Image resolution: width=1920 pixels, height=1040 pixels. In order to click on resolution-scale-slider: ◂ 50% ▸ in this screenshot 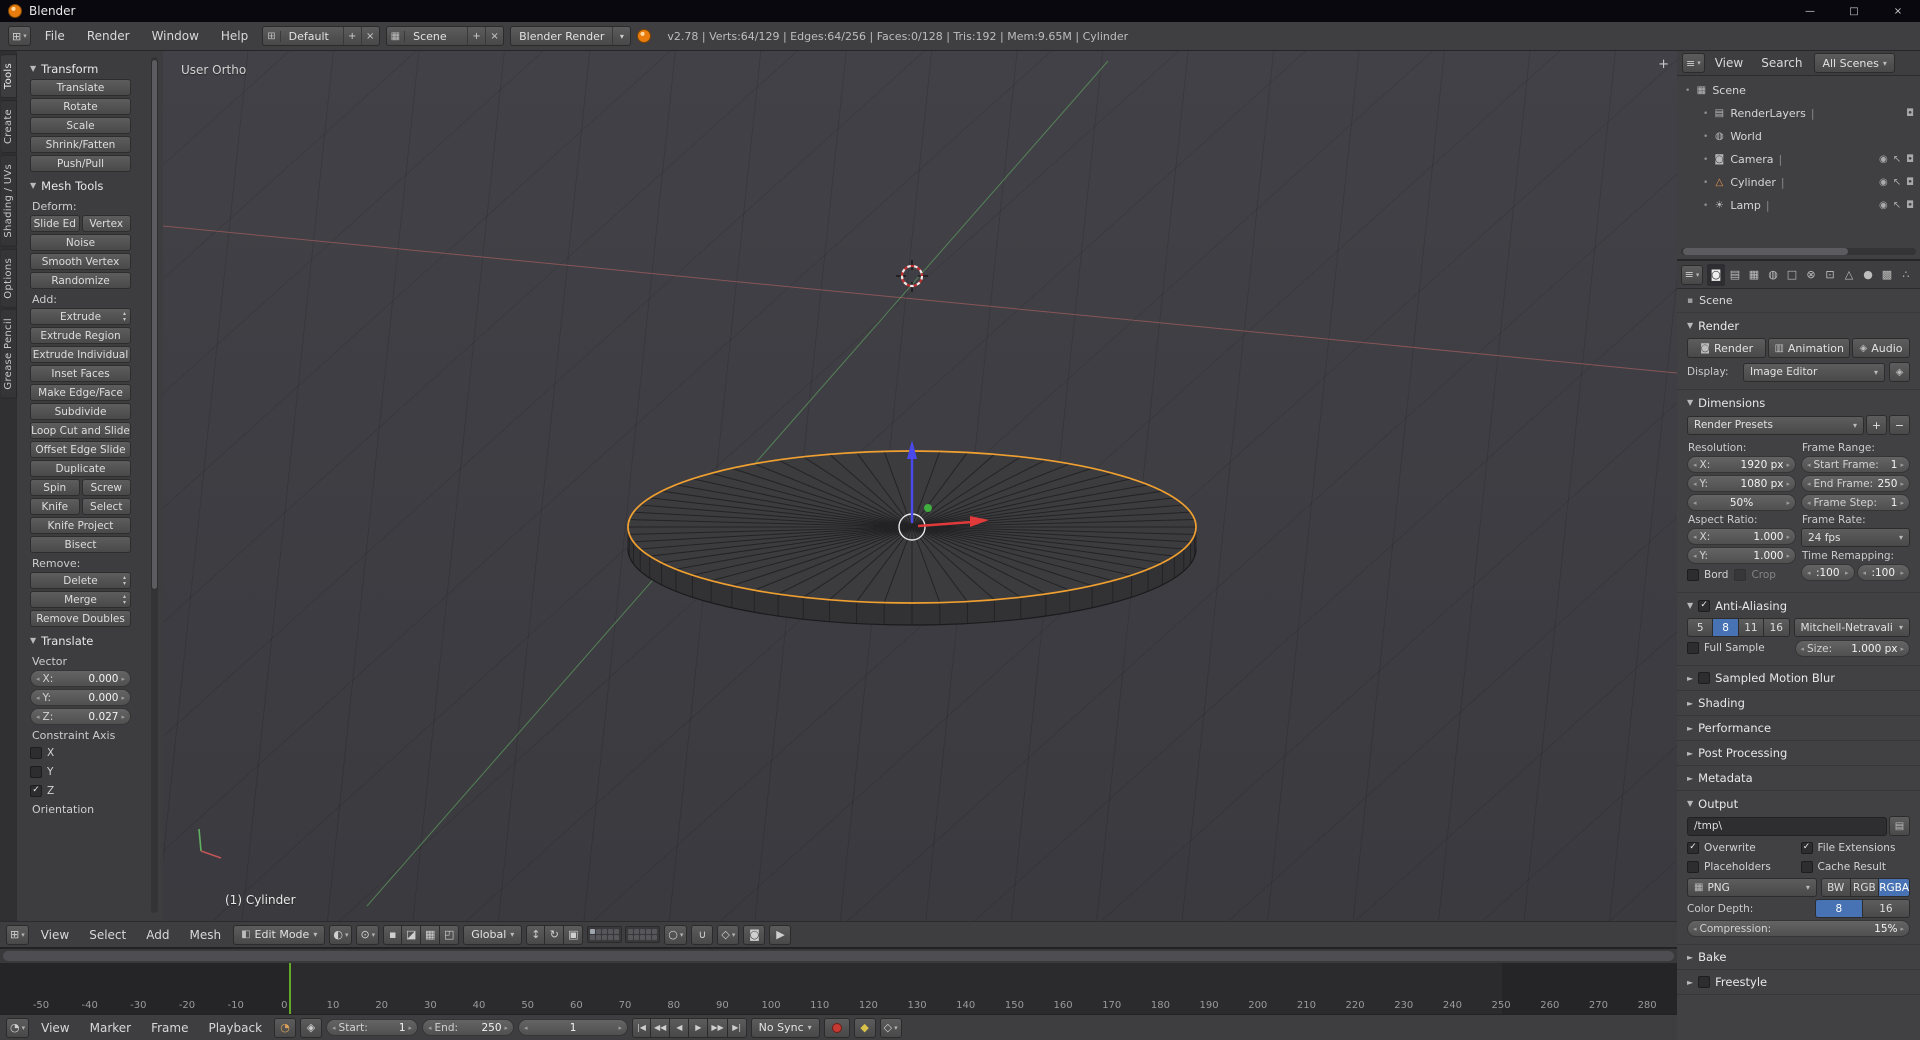, I will do `click(1741, 502)`.